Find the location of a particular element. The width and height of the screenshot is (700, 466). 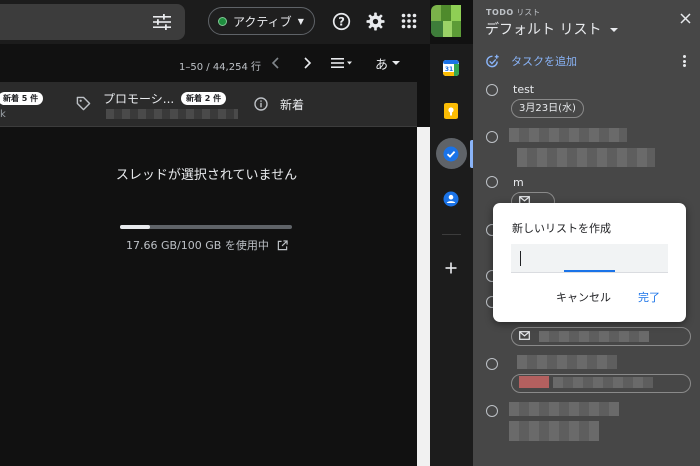

apps-grid-icon is located at coordinates (409, 21).